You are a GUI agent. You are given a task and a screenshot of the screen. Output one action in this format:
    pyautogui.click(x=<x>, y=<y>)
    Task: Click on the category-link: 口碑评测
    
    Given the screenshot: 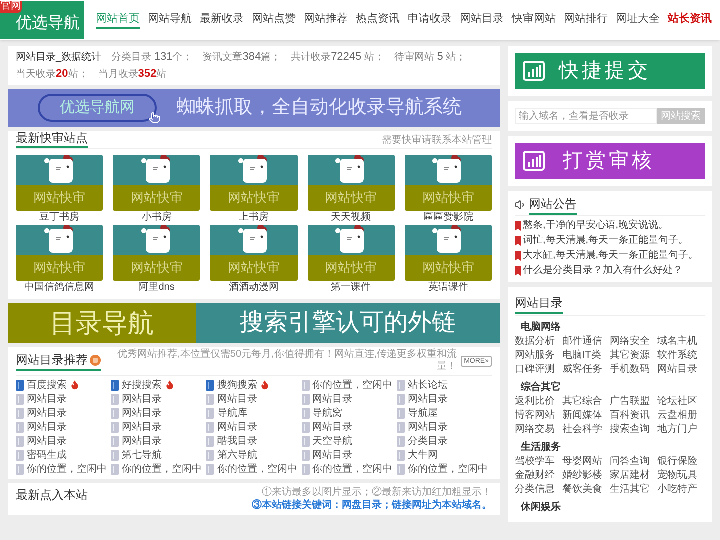 What is the action you would take?
    pyautogui.click(x=538, y=370)
    